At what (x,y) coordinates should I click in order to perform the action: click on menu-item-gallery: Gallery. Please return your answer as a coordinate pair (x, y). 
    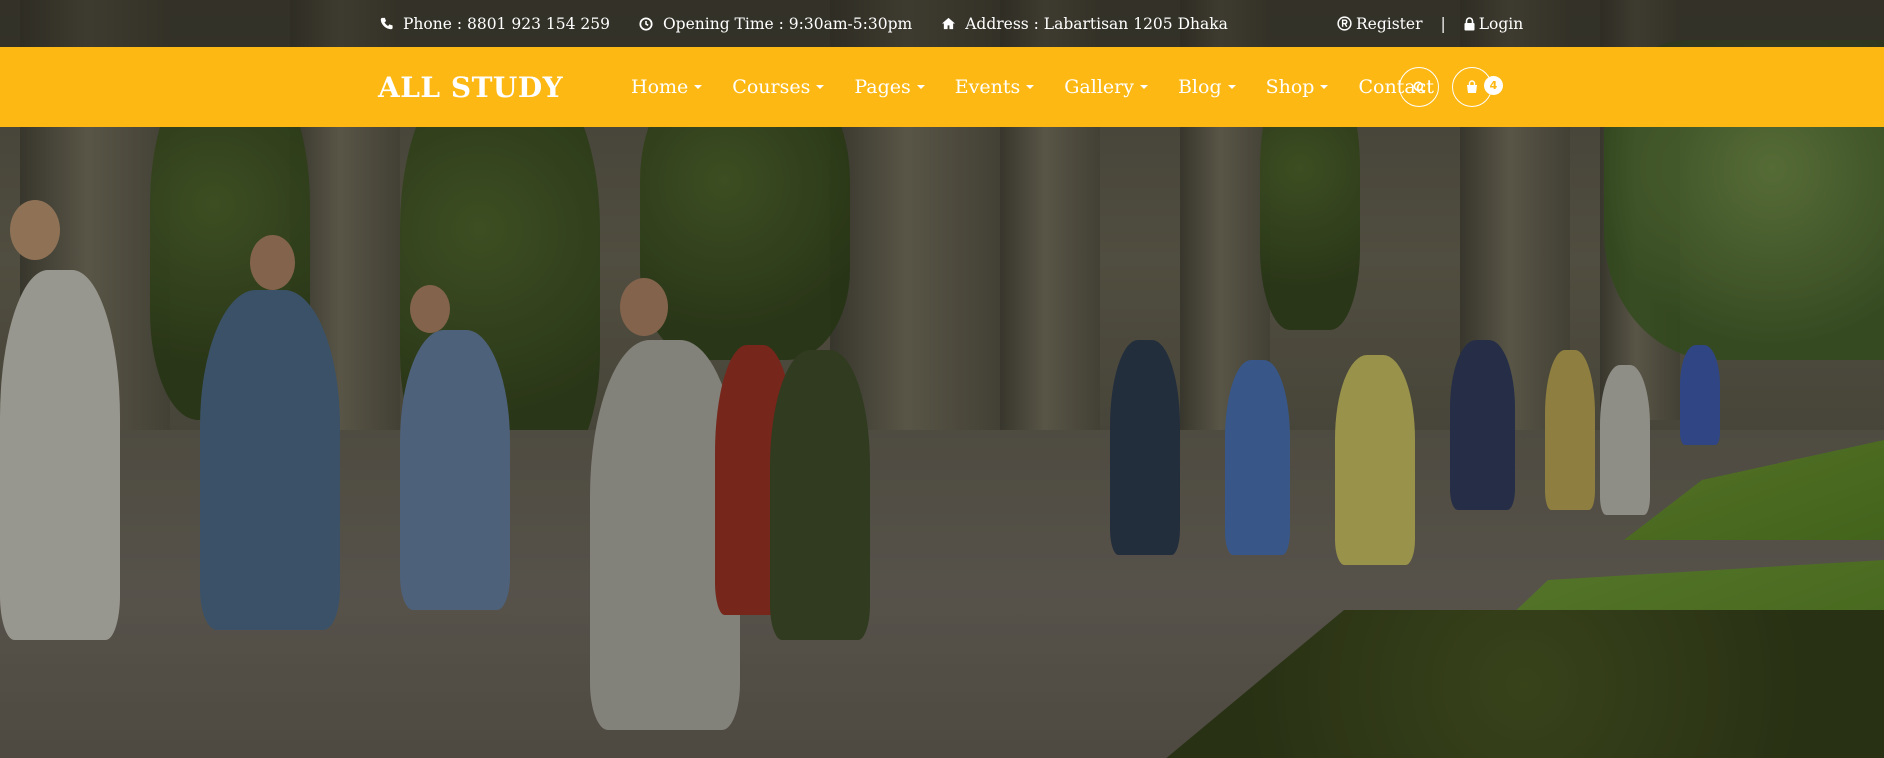
    Looking at the image, I should click on (1106, 87).